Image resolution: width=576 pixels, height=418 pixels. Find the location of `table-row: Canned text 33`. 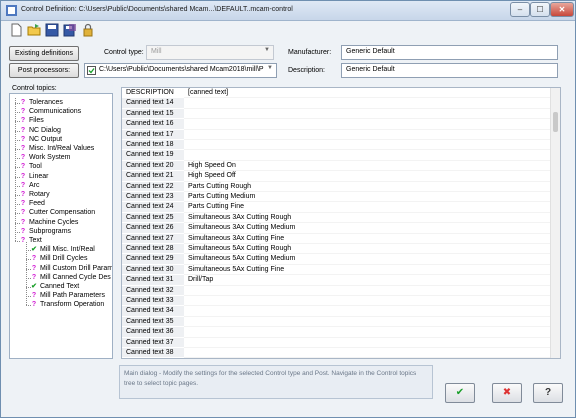

table-row: Canned text 33 is located at coordinates (337, 301).